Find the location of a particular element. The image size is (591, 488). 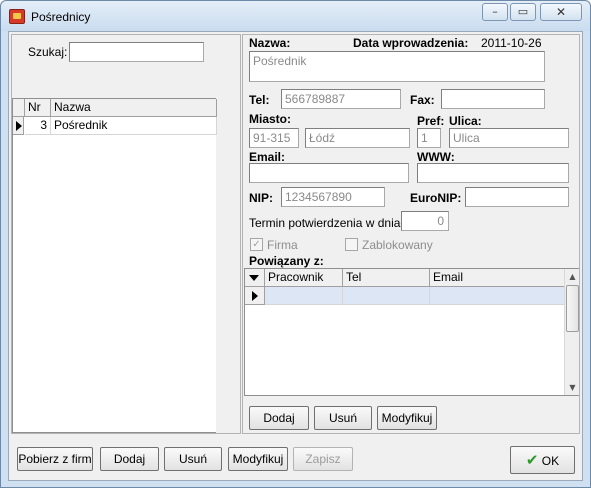

modify-button: Modyfikuj is located at coordinates (258, 459).